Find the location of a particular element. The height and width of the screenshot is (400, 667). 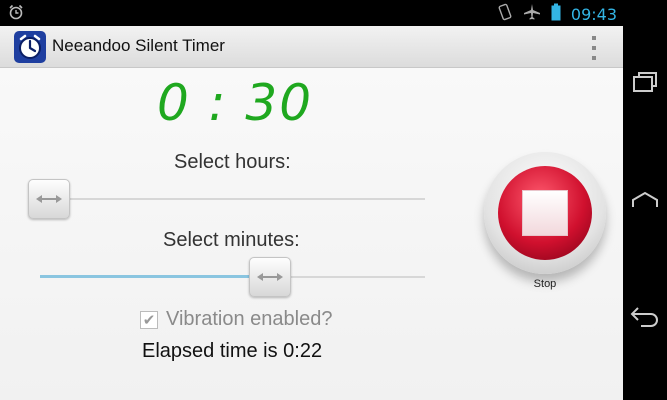

minutes-label: Select minutes: is located at coordinates (231, 240).